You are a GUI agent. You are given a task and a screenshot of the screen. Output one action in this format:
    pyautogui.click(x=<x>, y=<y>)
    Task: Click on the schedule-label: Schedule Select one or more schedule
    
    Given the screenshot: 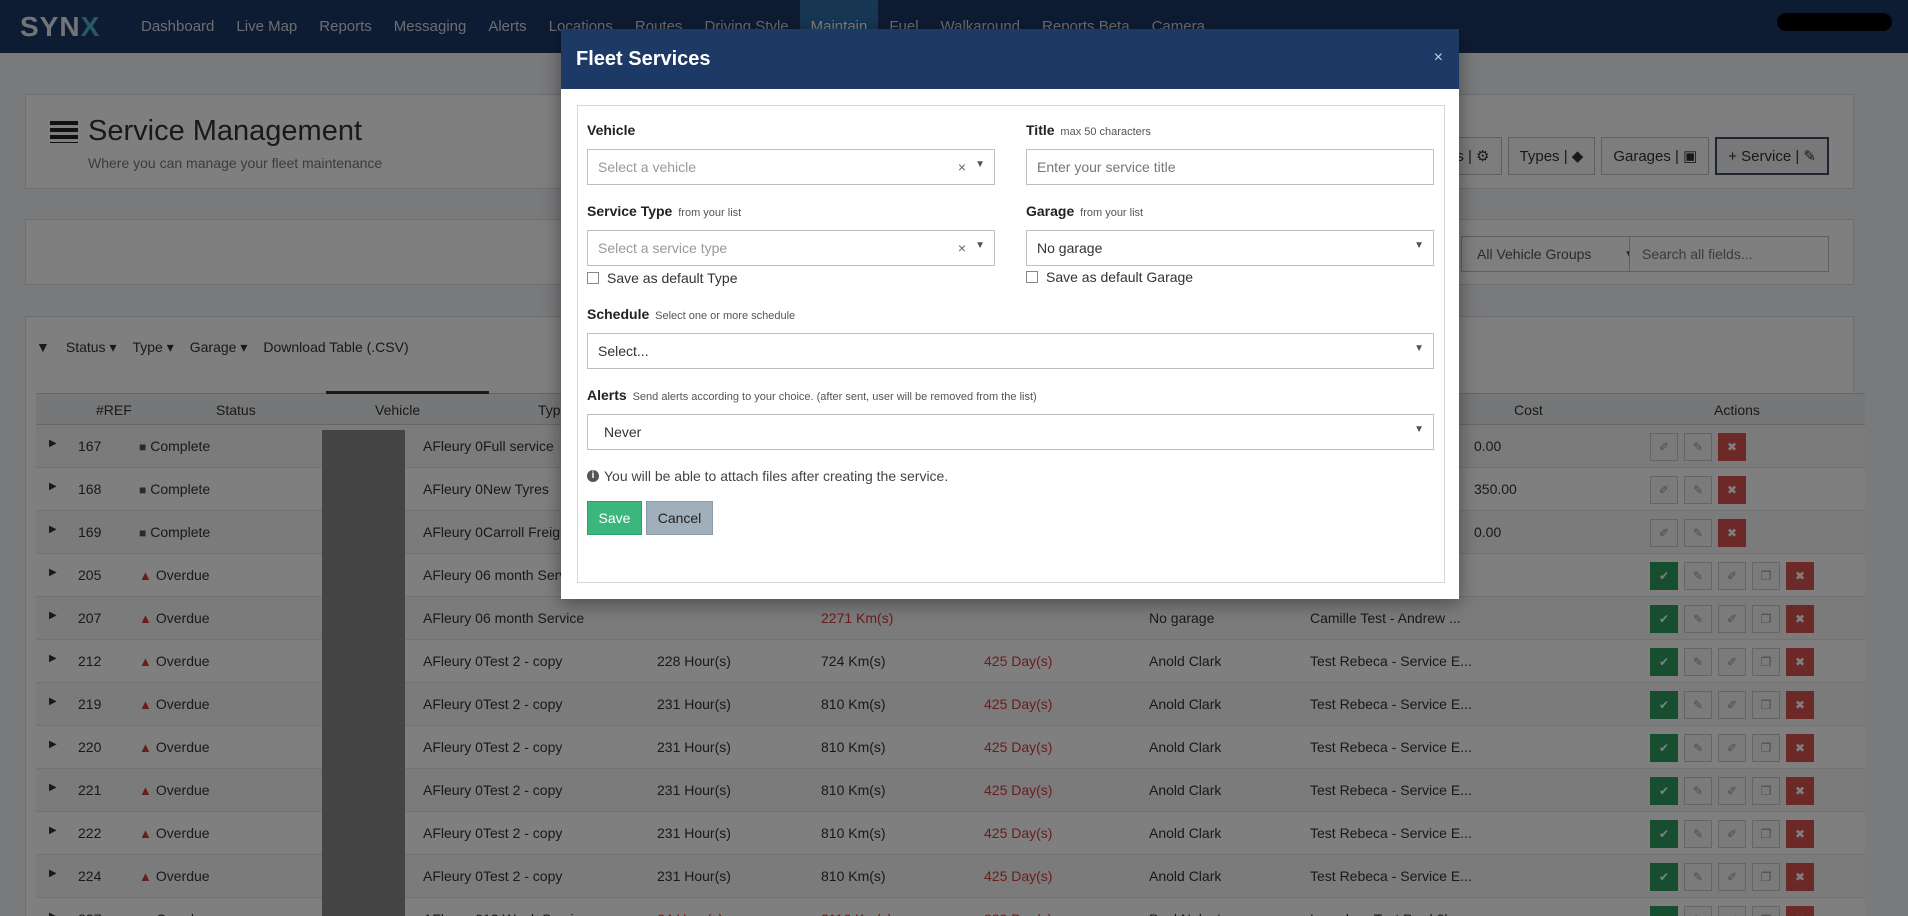 What is the action you would take?
    pyautogui.click(x=691, y=314)
    